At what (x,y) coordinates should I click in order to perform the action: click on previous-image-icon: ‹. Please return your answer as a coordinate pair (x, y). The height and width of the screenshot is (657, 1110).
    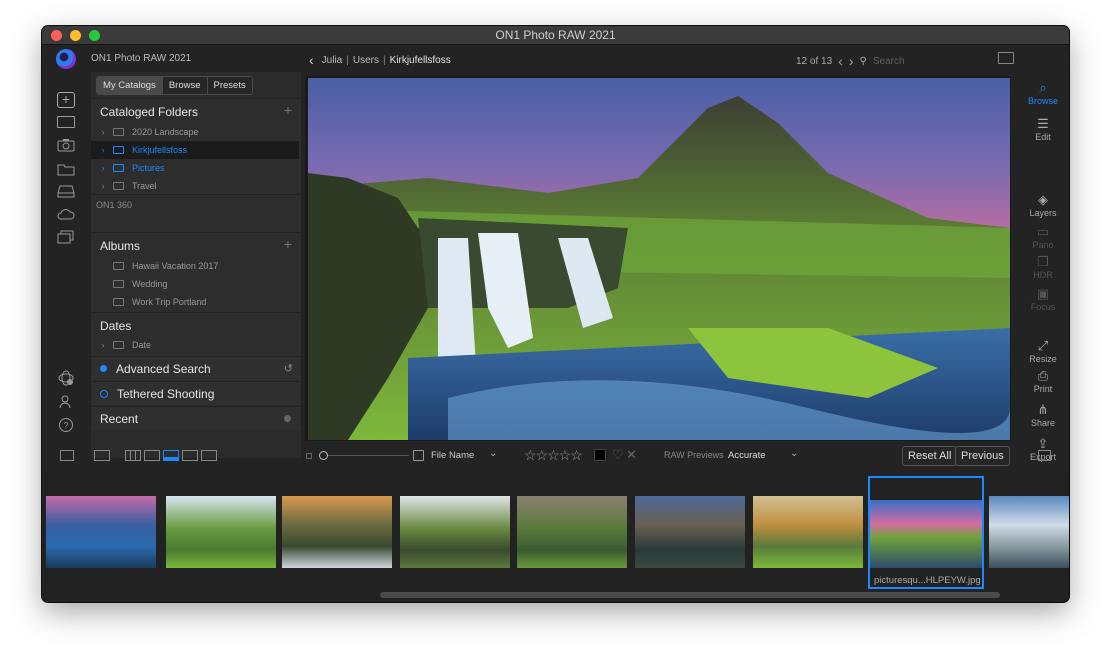
    Looking at the image, I should click on (840, 61).